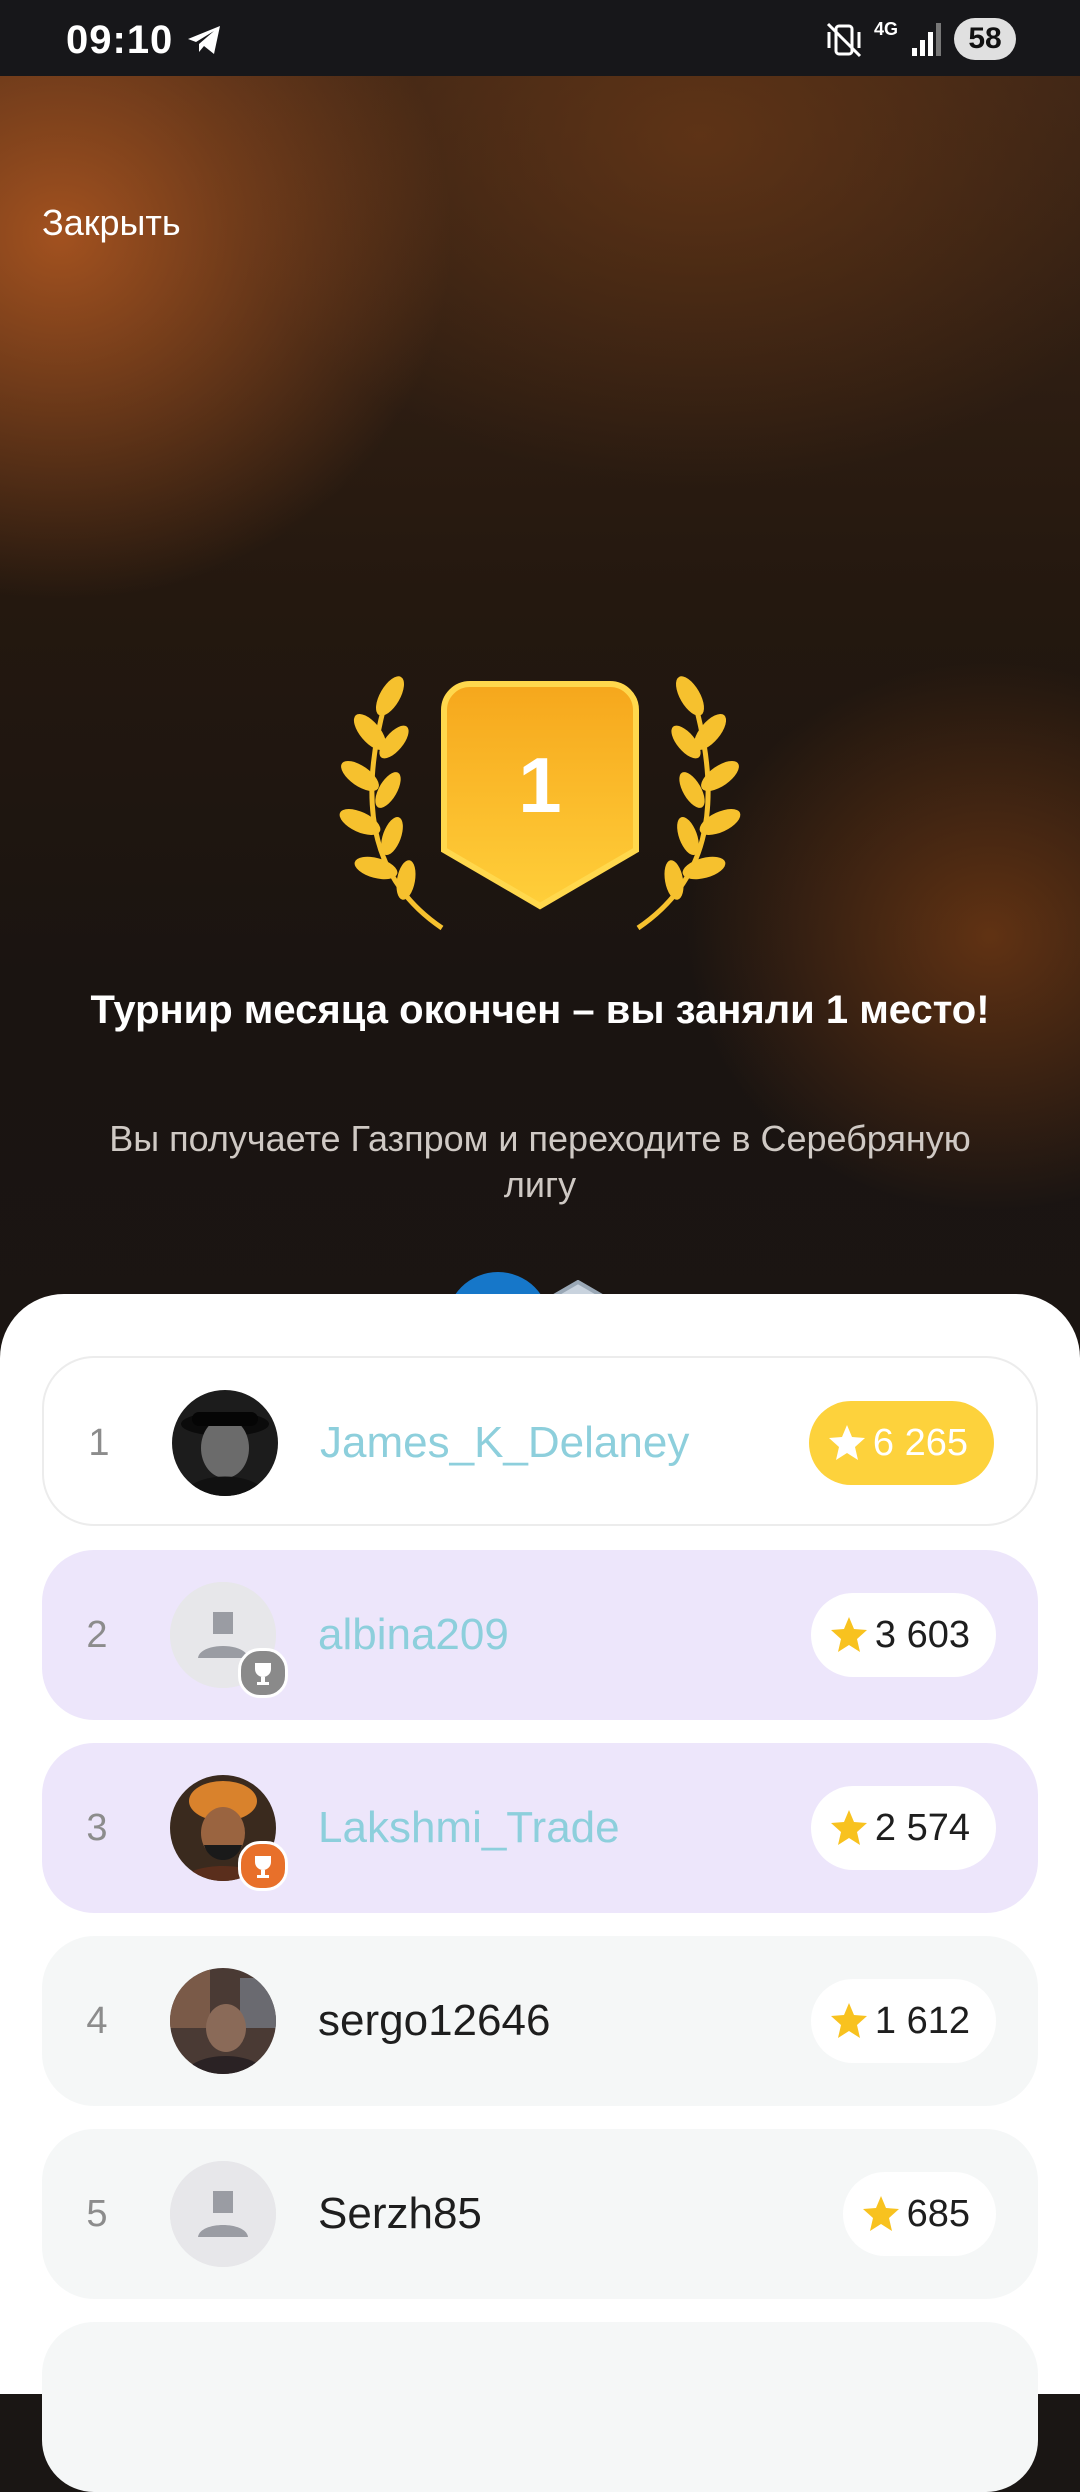 The height and width of the screenshot is (2492, 1080). Describe the element at coordinates (922, 1828) in the screenshot. I see `score-value: 2 574` at that location.